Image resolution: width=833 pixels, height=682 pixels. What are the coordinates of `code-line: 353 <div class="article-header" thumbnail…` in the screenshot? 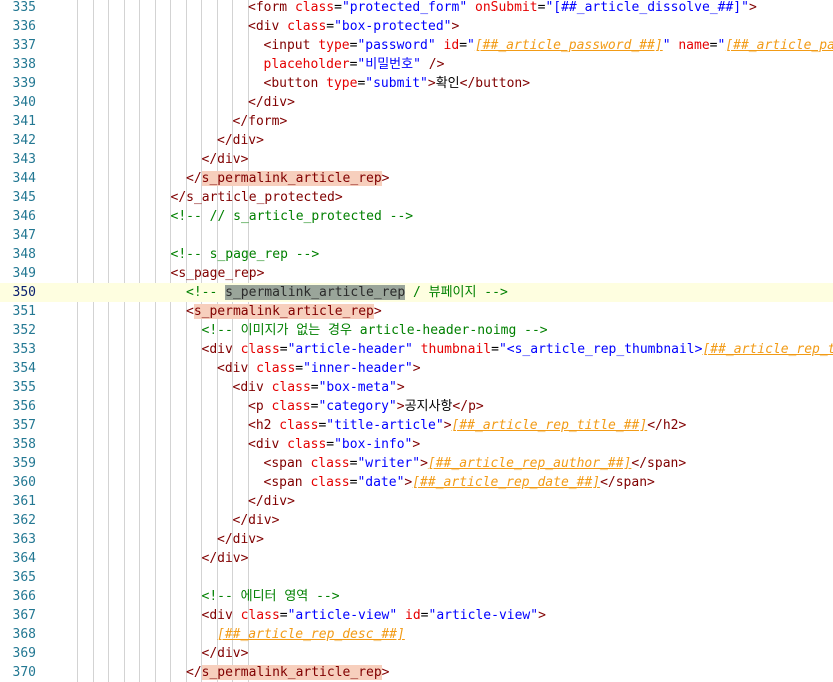 It's located at (416, 349).